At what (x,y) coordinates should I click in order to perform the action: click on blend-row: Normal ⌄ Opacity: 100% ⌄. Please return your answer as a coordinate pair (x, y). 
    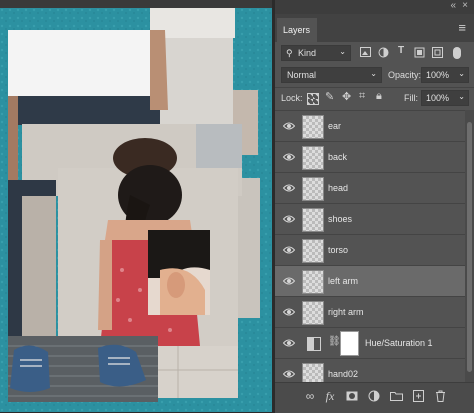
    Looking at the image, I should click on (374, 75).